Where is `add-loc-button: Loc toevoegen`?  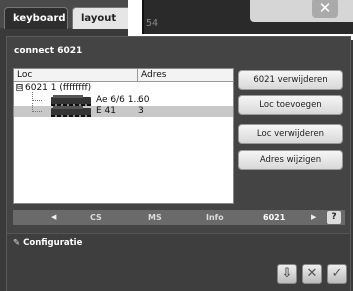
add-loc-button: Loc toevoegen is located at coordinates (290, 105).